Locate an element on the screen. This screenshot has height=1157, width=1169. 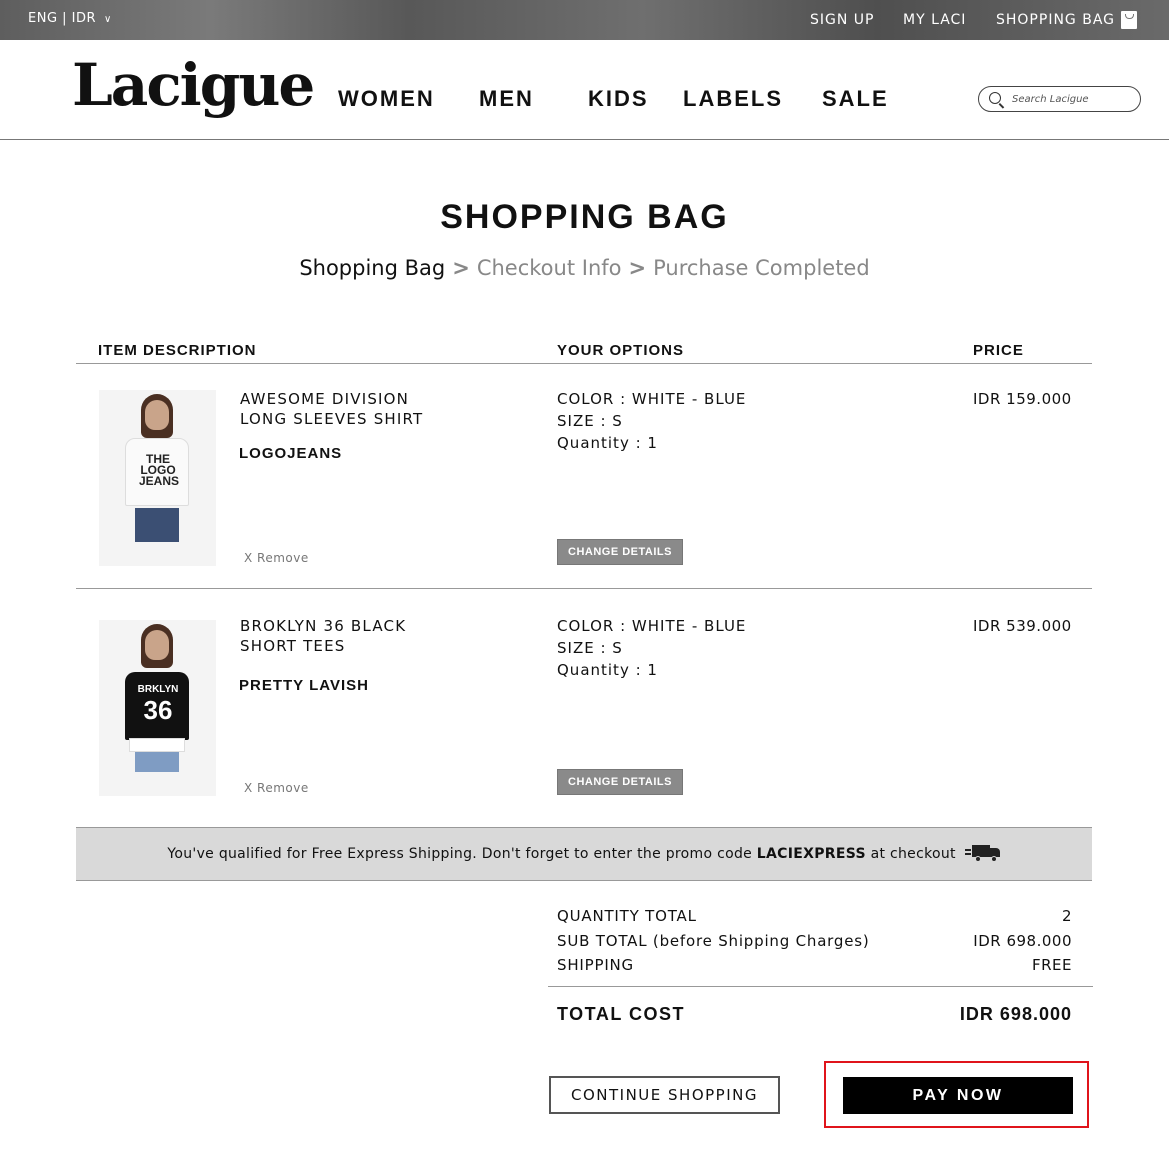
nav-kids: KIDS is located at coordinates (618, 99).